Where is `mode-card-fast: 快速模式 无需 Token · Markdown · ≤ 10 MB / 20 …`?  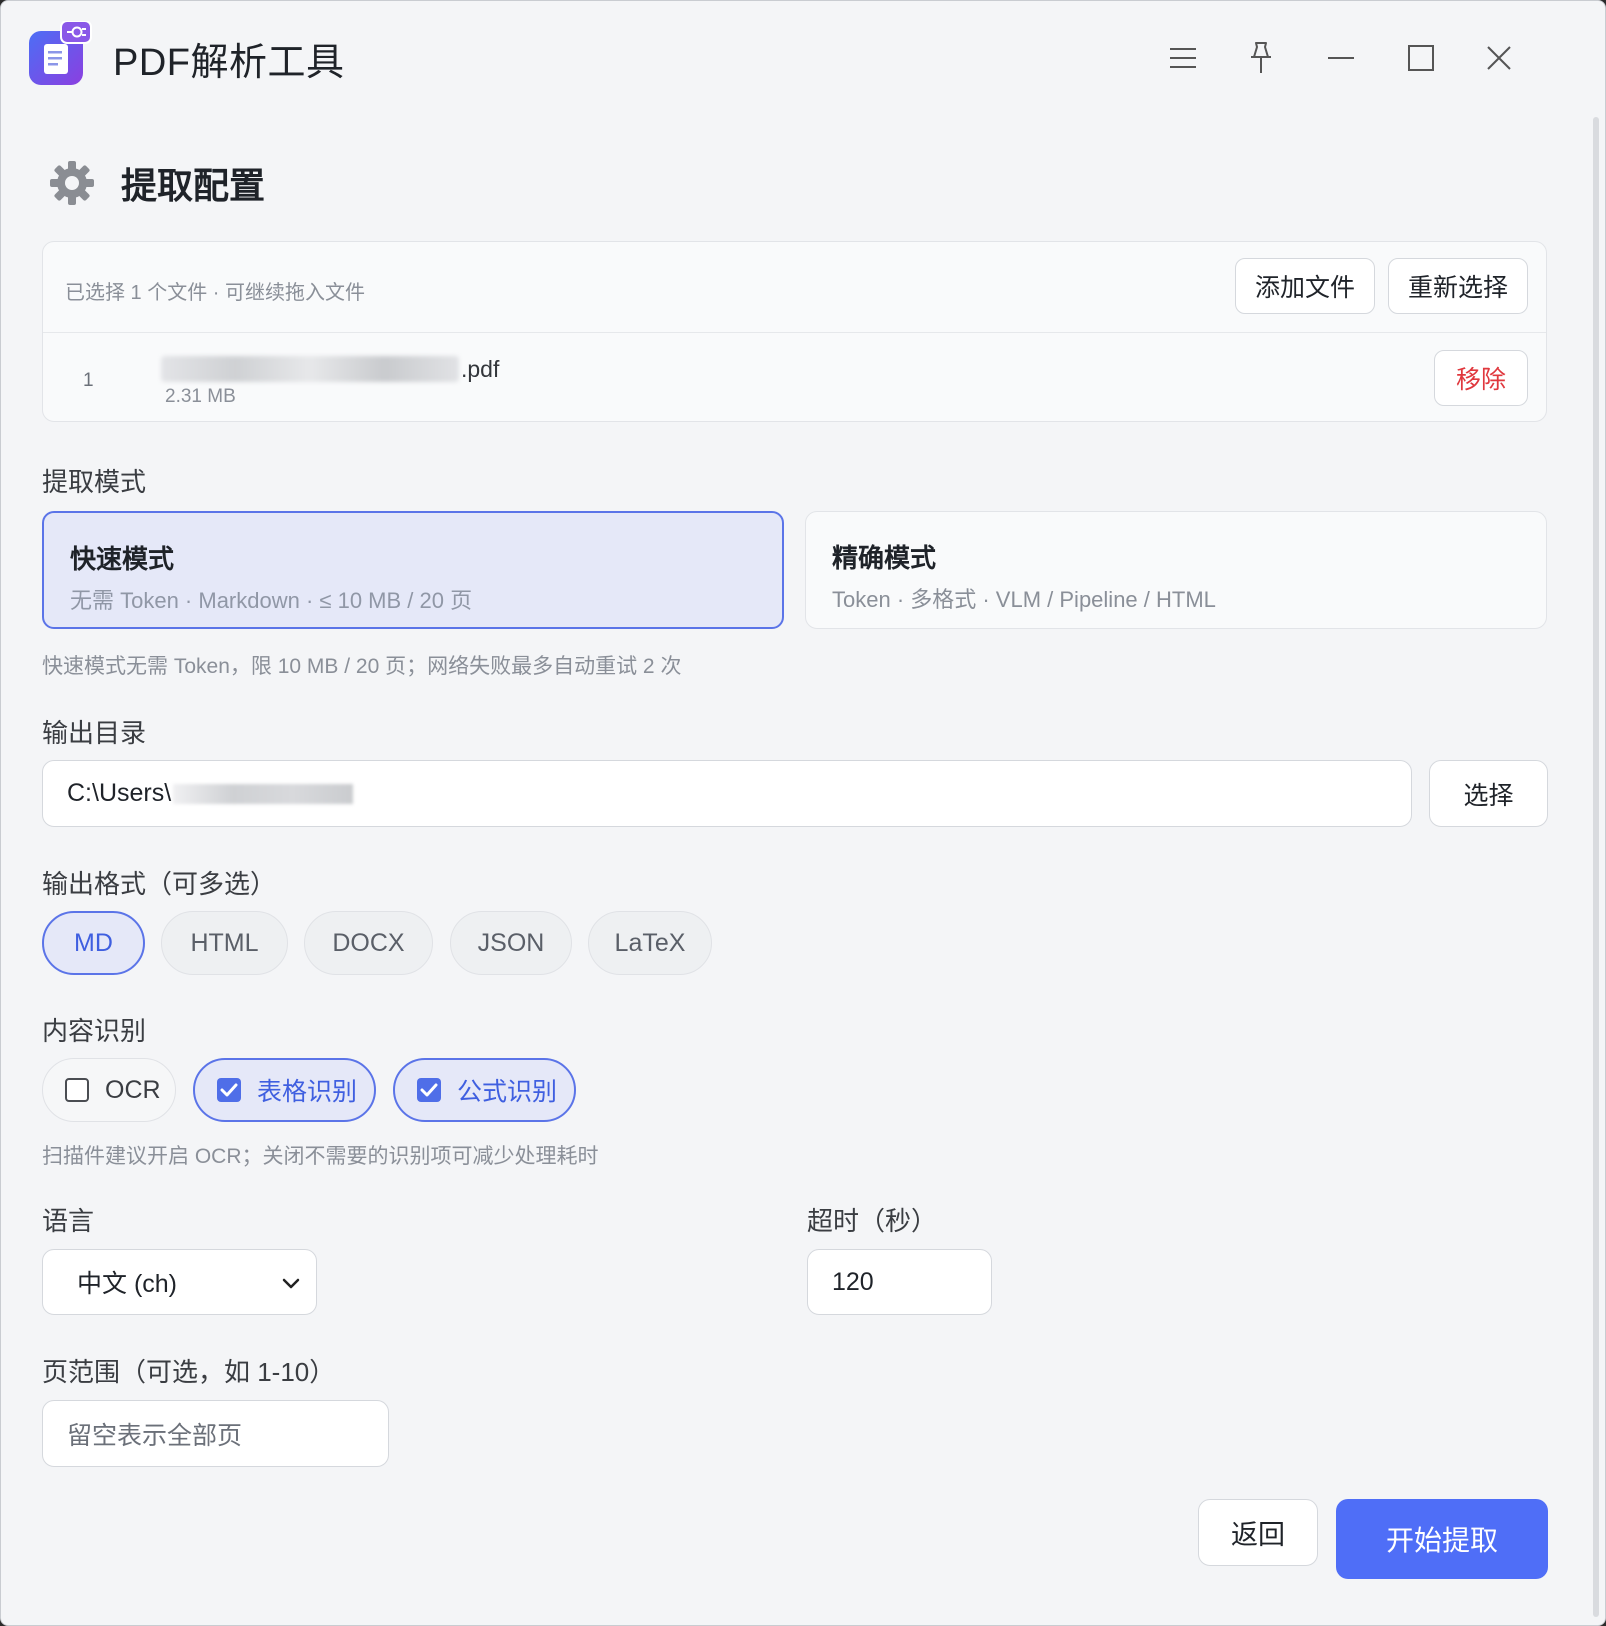 mode-card-fast: 快速模式 无需 Token · Markdown · ≤ 10 MB / 20 … is located at coordinates (413, 570).